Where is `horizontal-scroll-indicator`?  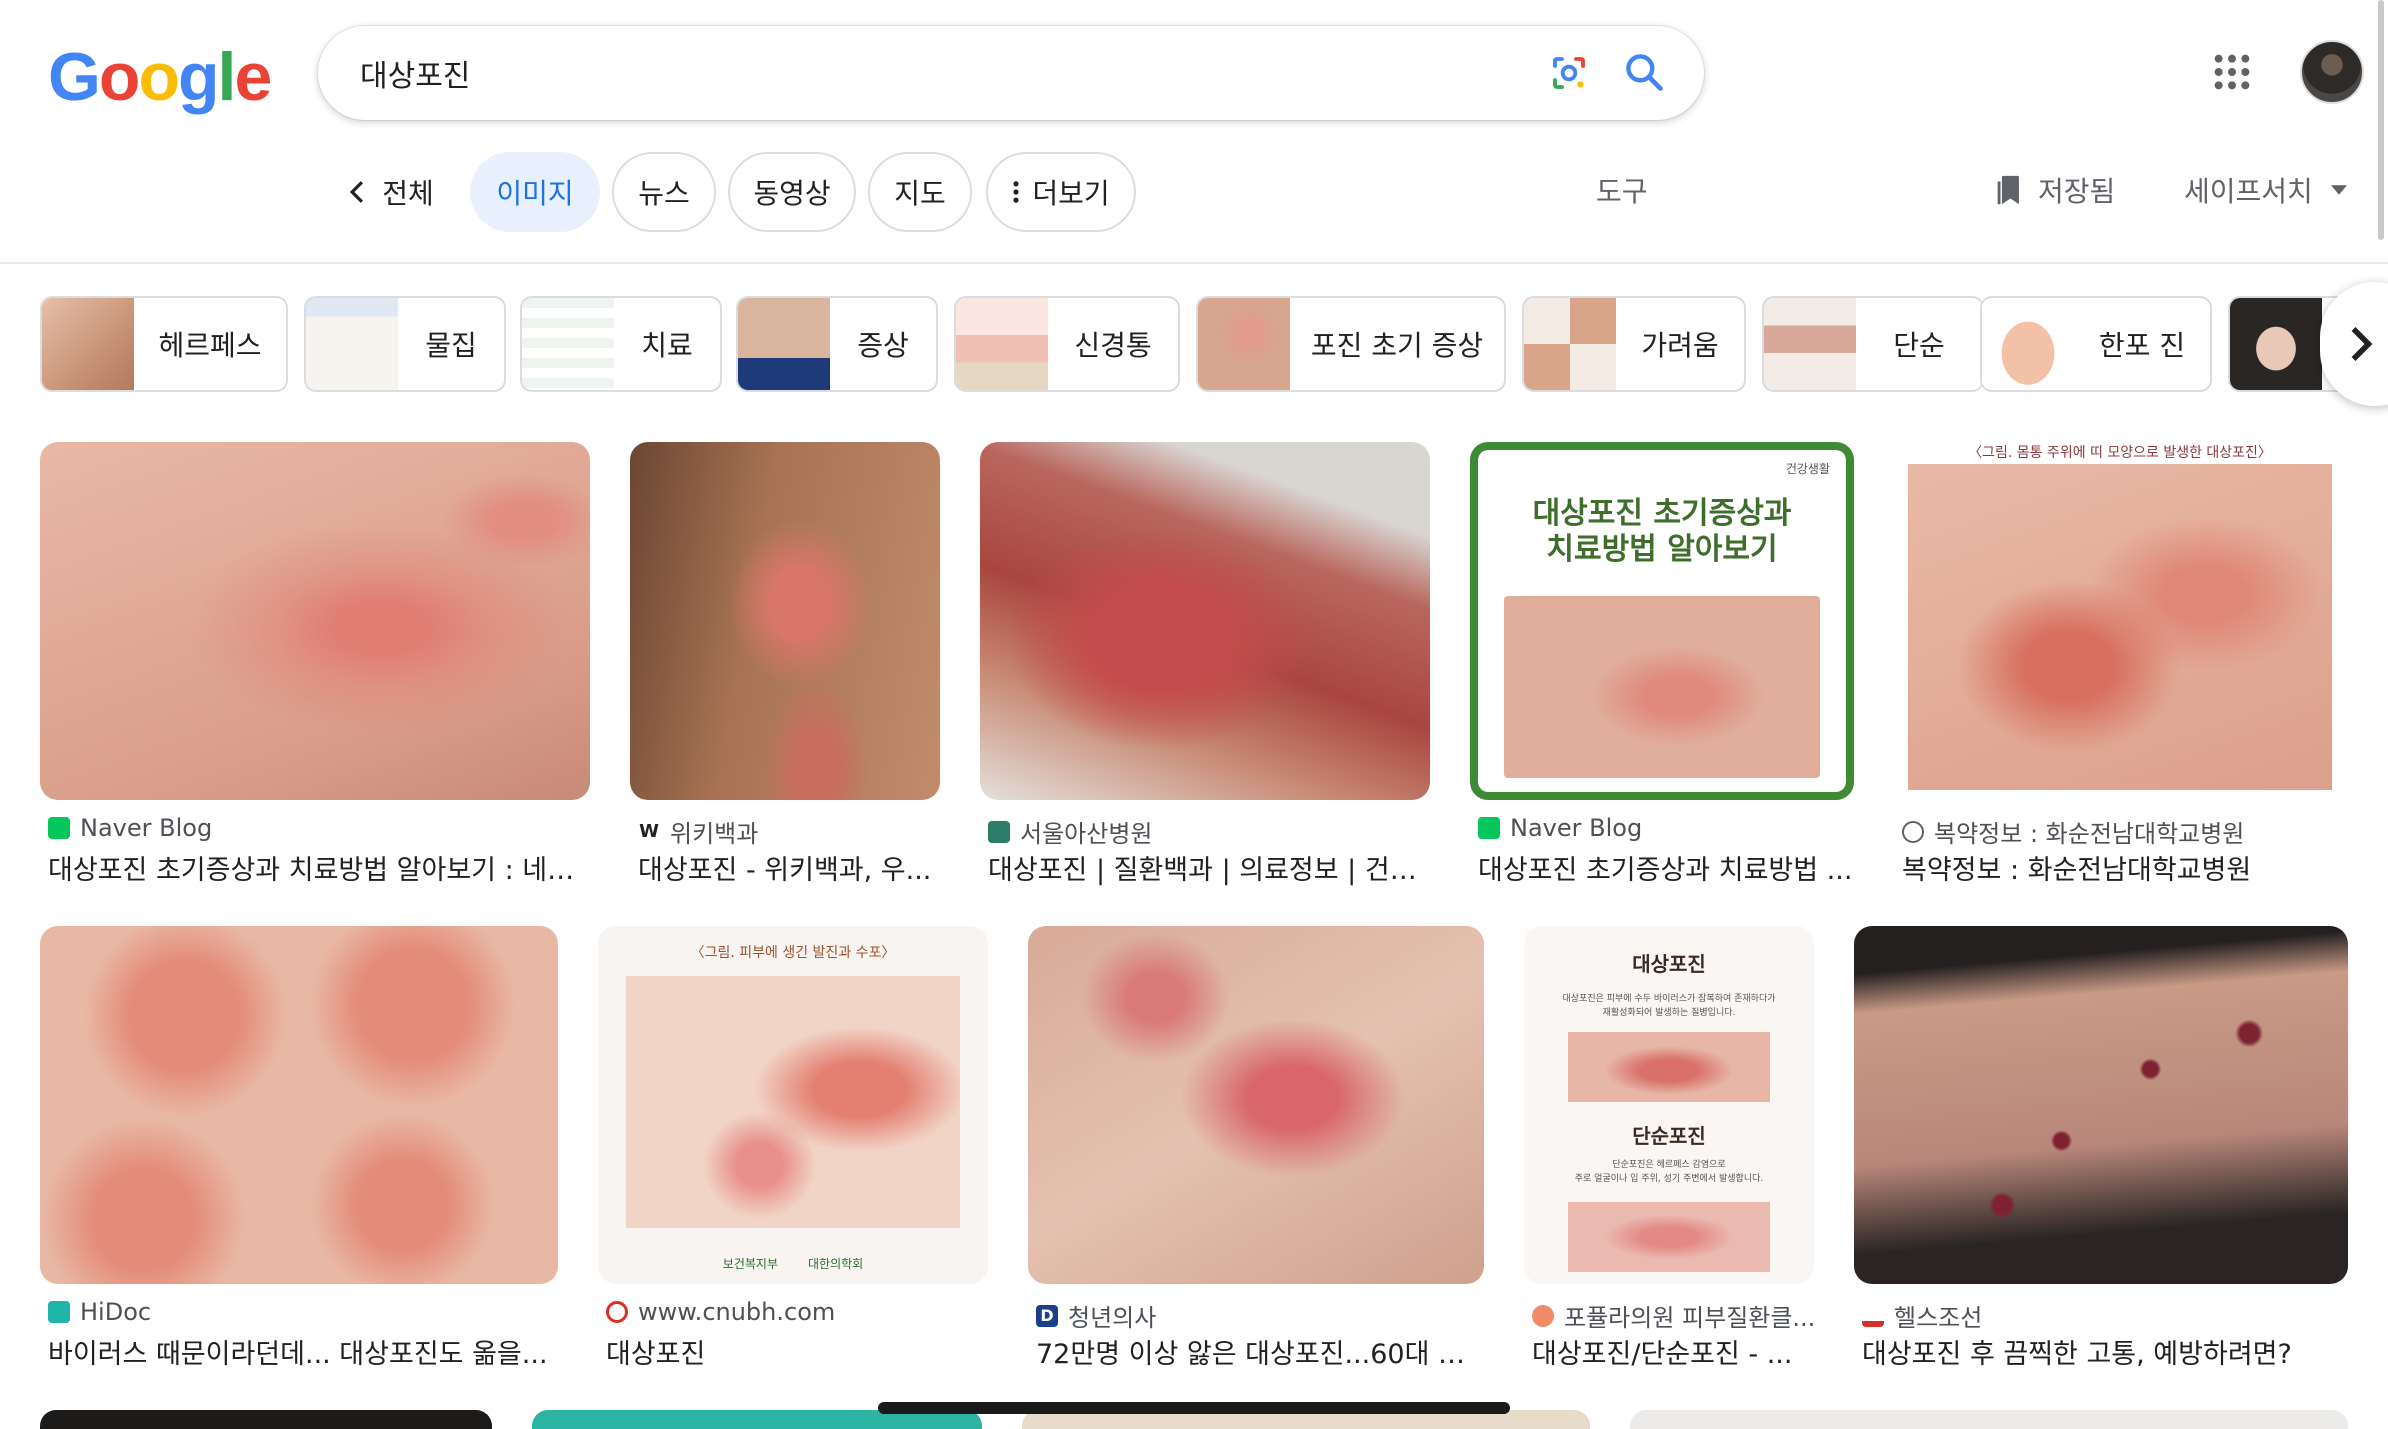
horizontal-scroll-indicator is located at coordinates (1194, 1408).